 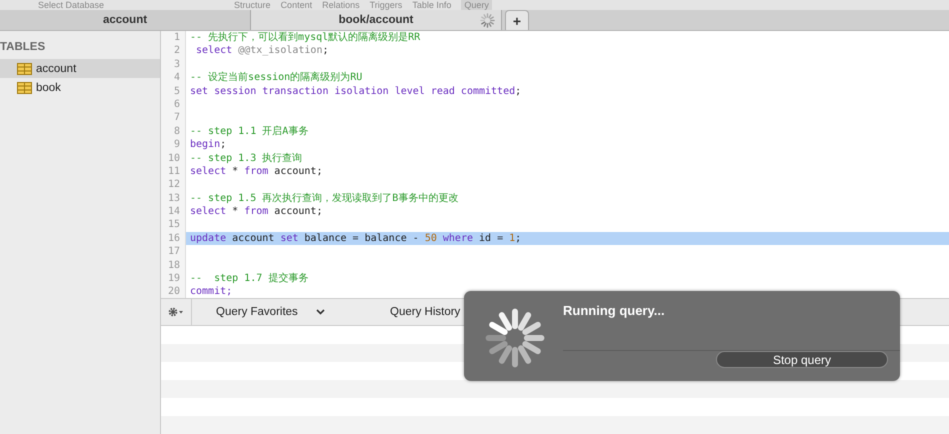 What do you see at coordinates (176, 37) in the screenshot?
I see `line-number: 1` at bounding box center [176, 37].